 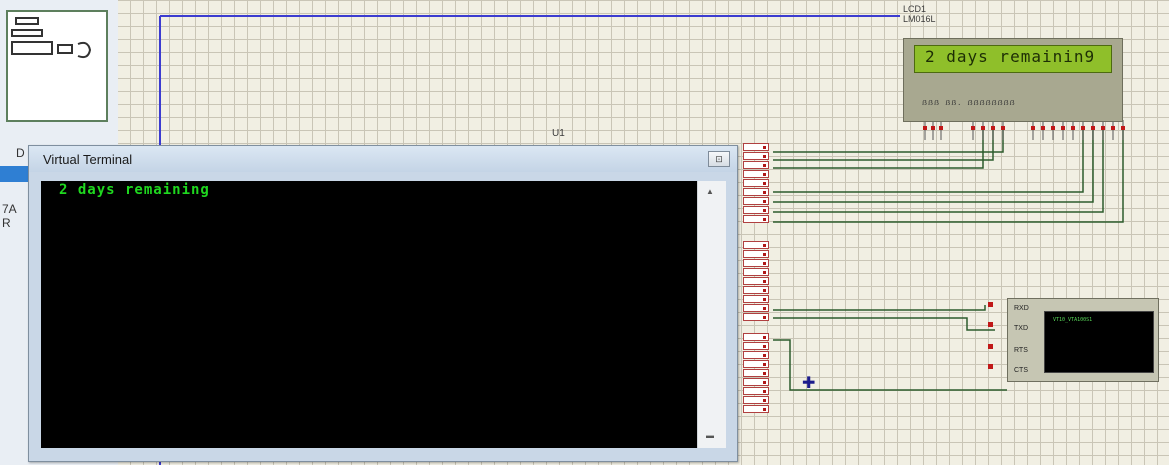 I want to click on pin-label-rts: RTS, so click(x=1021, y=350).